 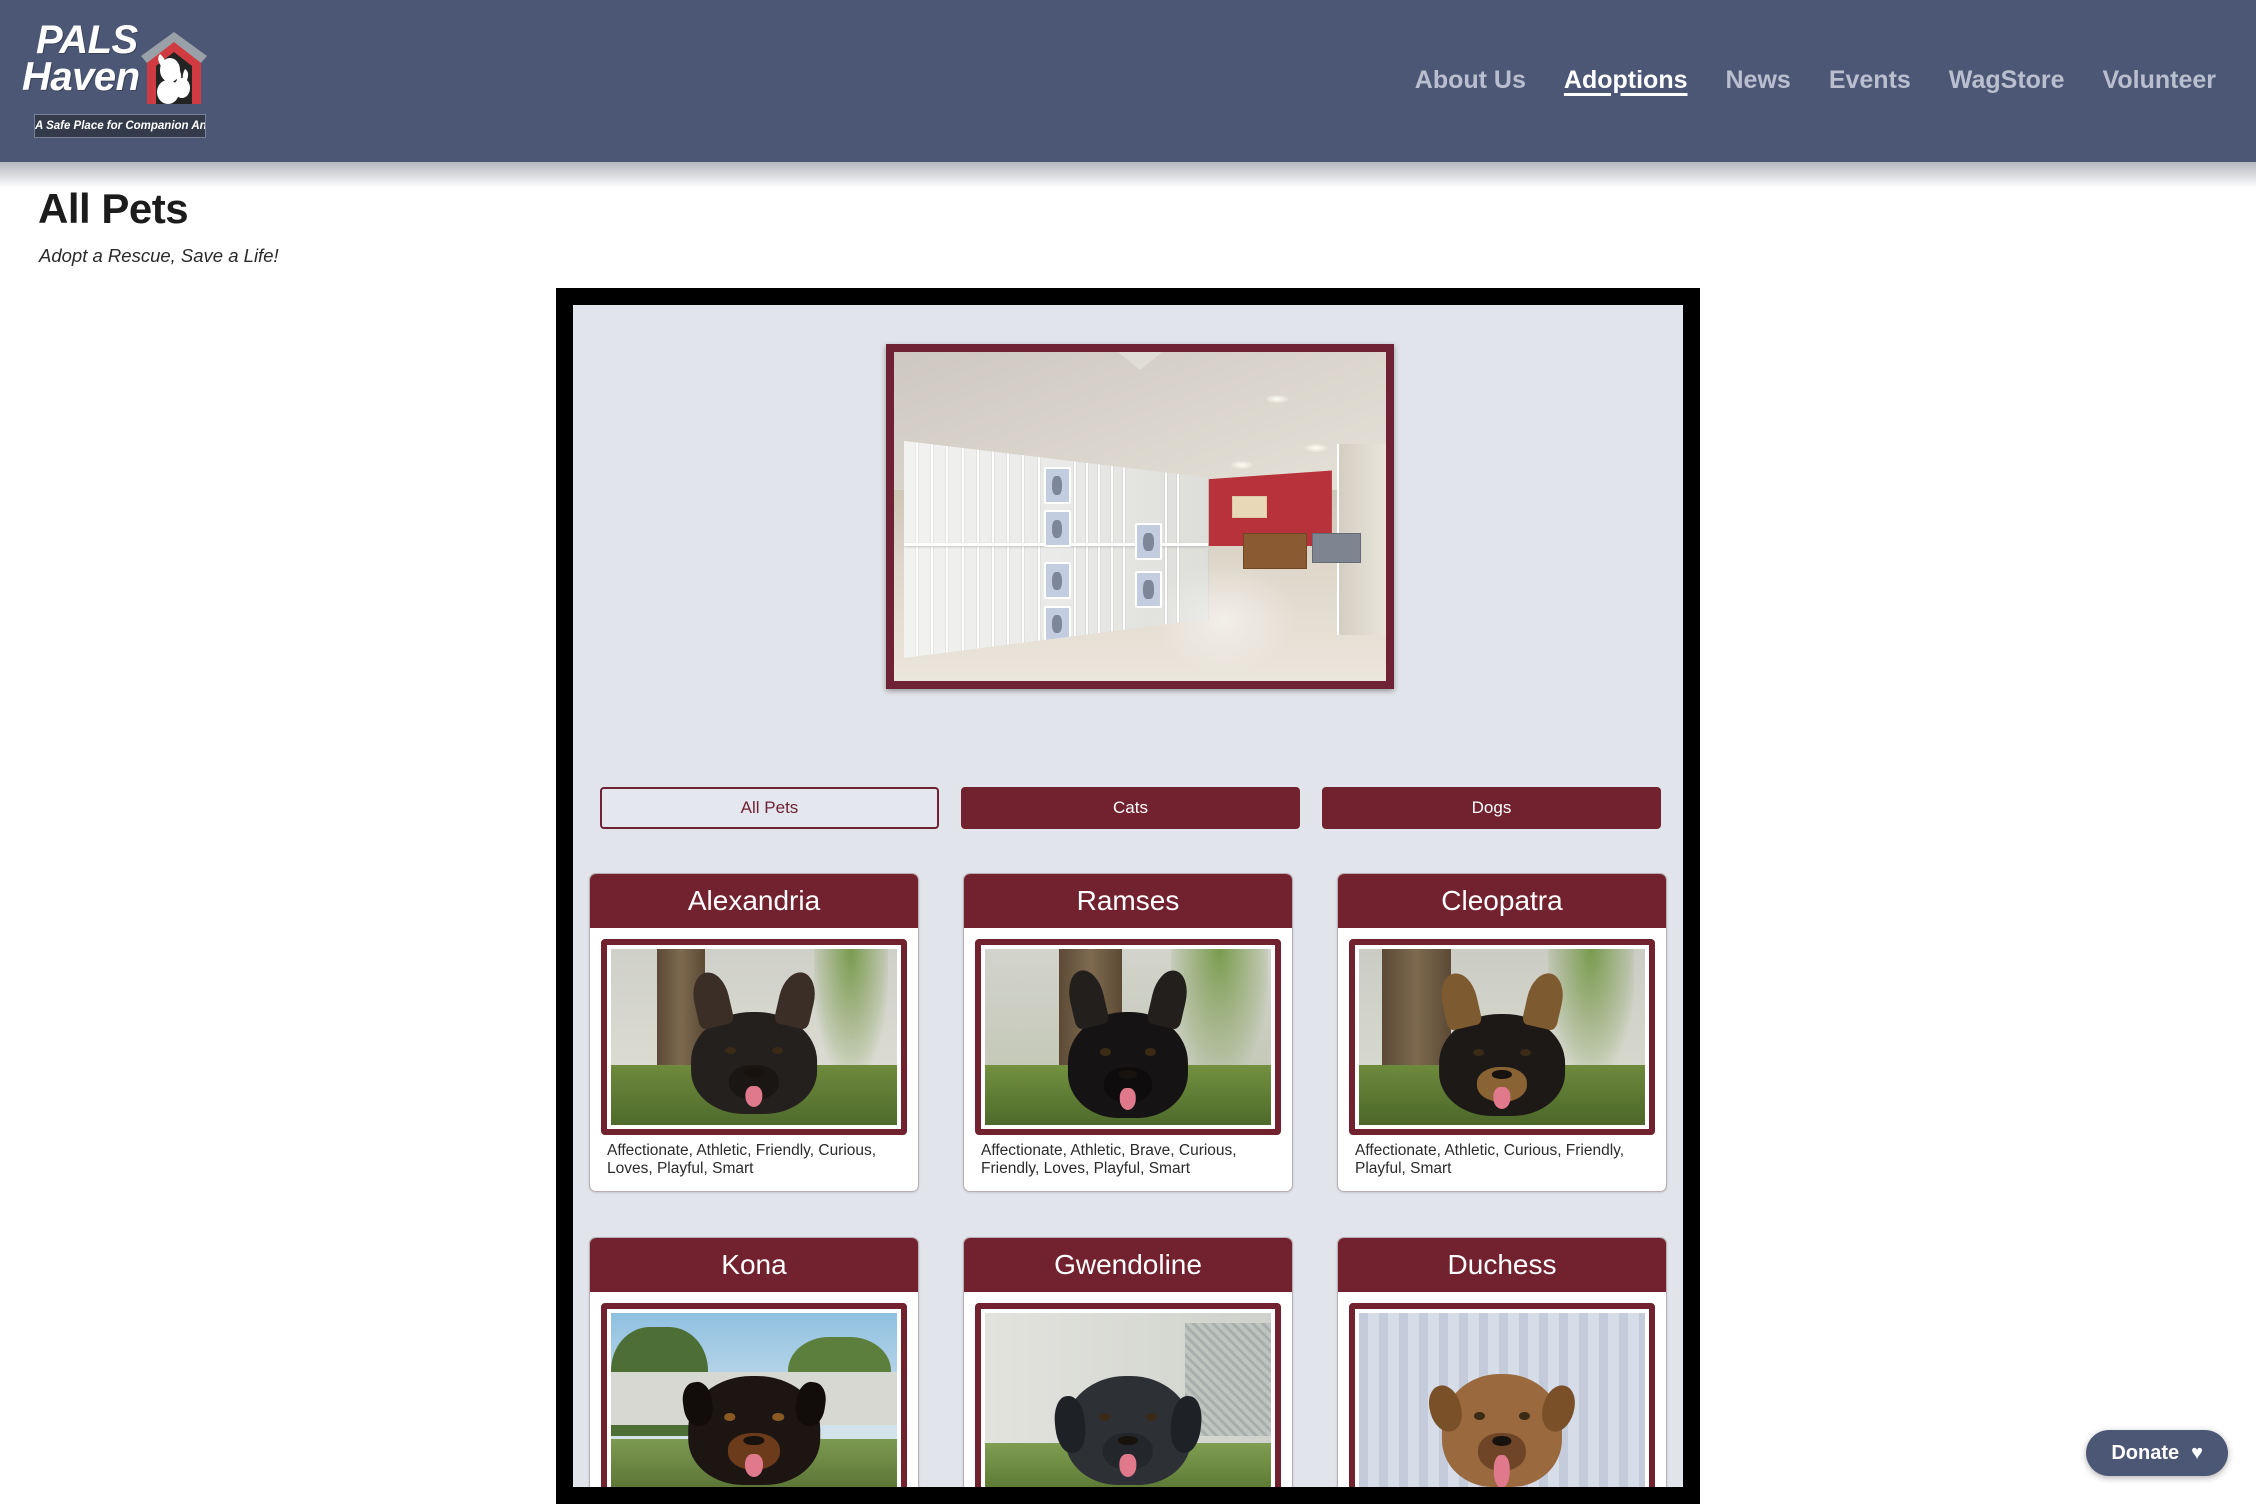 I want to click on pet-card-name: Alexandria, so click(x=754, y=901).